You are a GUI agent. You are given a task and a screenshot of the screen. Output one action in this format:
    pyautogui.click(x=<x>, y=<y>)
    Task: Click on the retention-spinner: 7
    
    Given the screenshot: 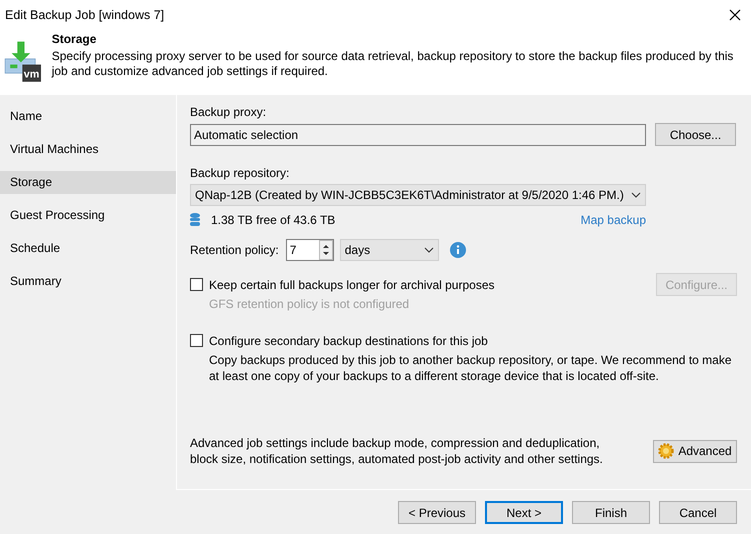 What is the action you would take?
    pyautogui.click(x=310, y=250)
    